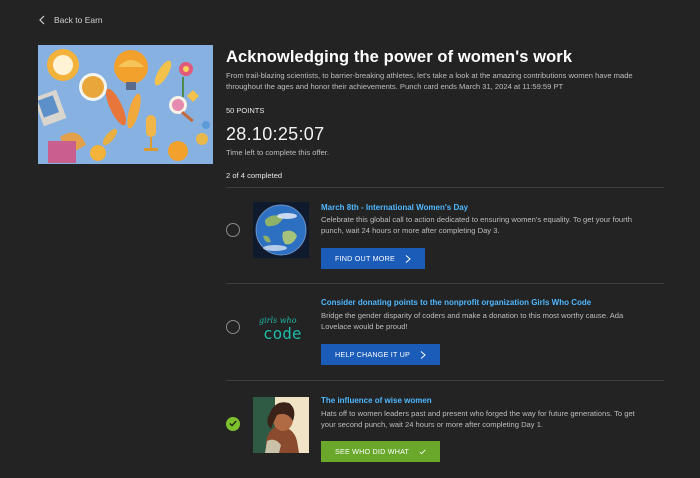 This screenshot has height=478, width=700. What do you see at coordinates (281, 230) in the screenshot?
I see `earth-icon` at bounding box center [281, 230].